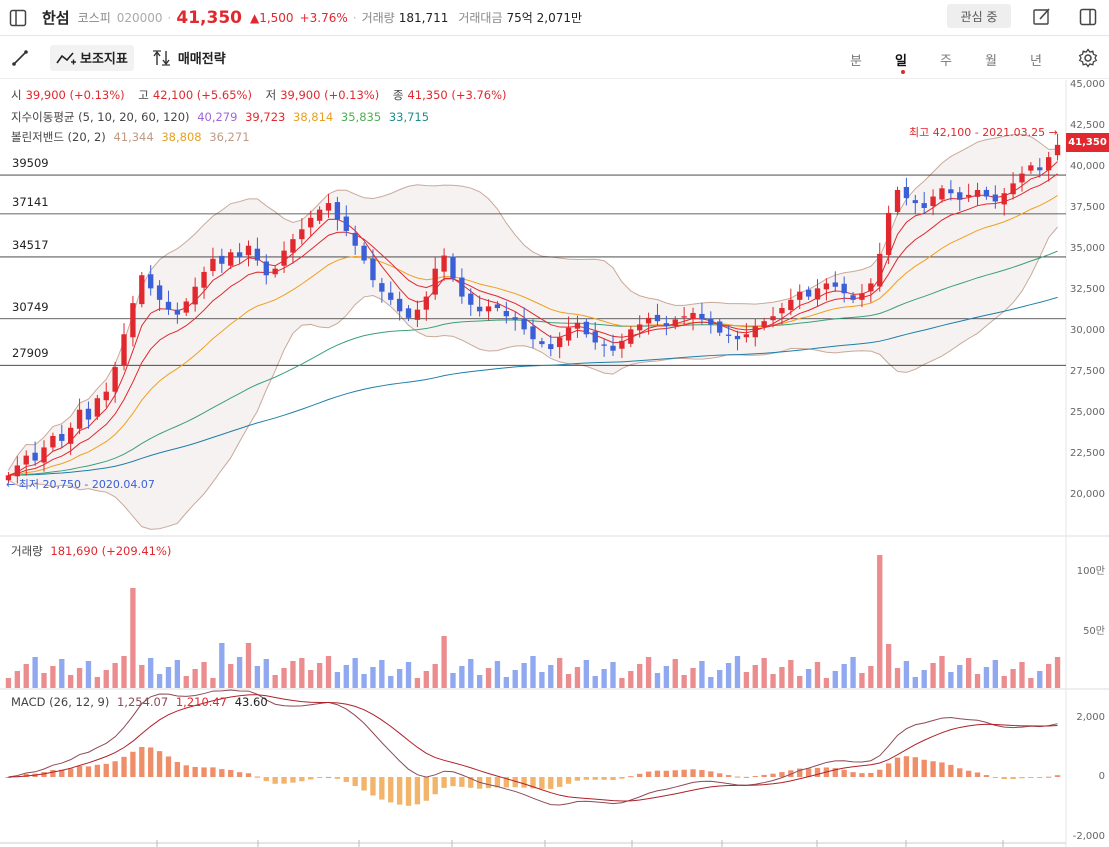  What do you see at coordinates (1087, 494) in the screenshot?
I see `price-tick: 20,000` at bounding box center [1087, 494].